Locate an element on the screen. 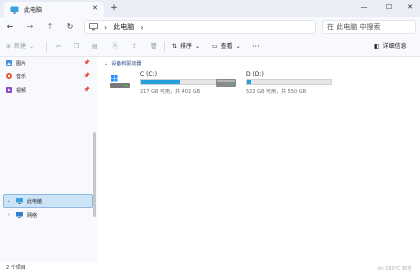  paste-button: ▤ is located at coordinates (95, 47).